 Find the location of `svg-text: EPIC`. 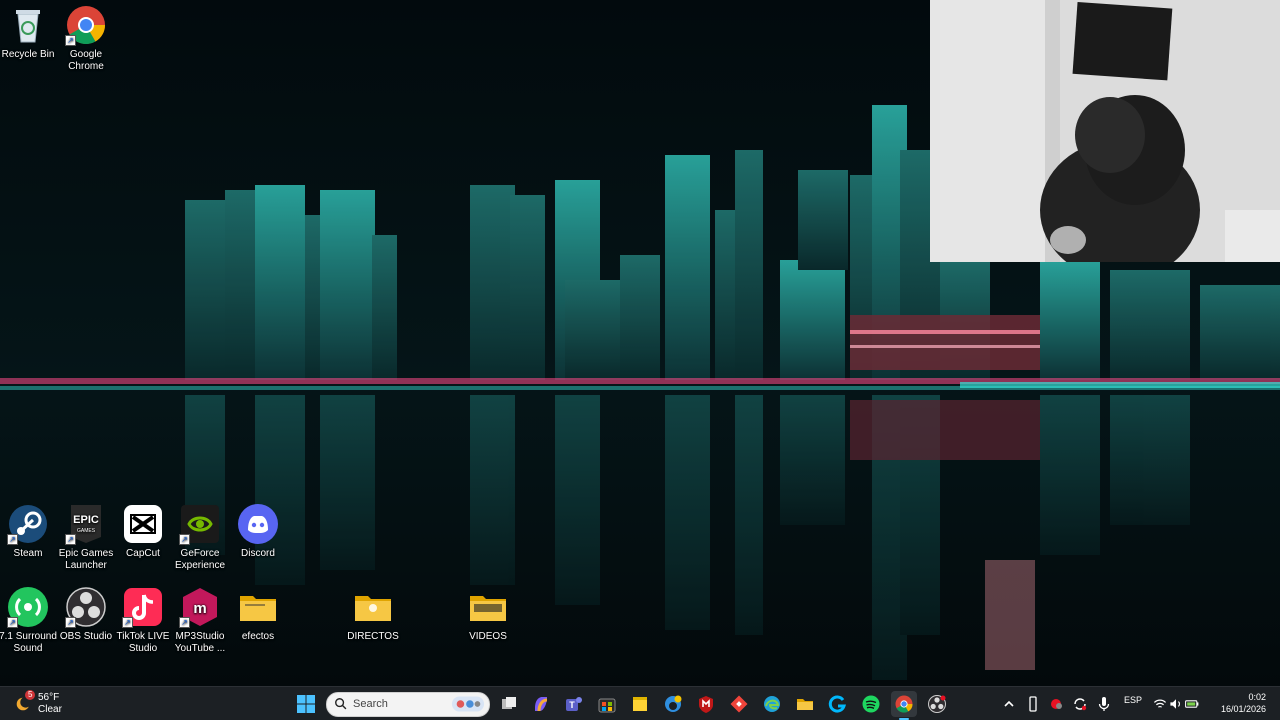

svg-text: EPIC is located at coordinates (86, 520).